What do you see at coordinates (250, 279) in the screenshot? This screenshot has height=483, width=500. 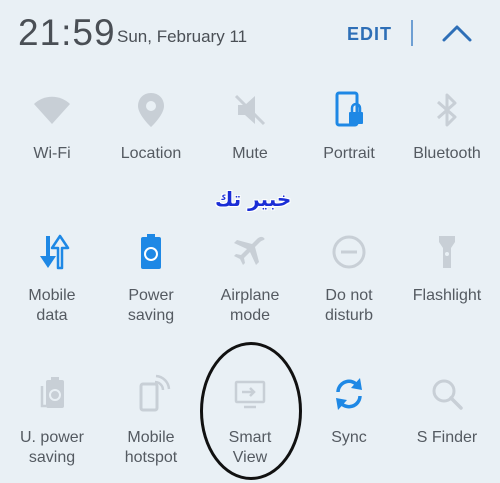 I see `tile-airplane-mode: Airplane mode` at bounding box center [250, 279].